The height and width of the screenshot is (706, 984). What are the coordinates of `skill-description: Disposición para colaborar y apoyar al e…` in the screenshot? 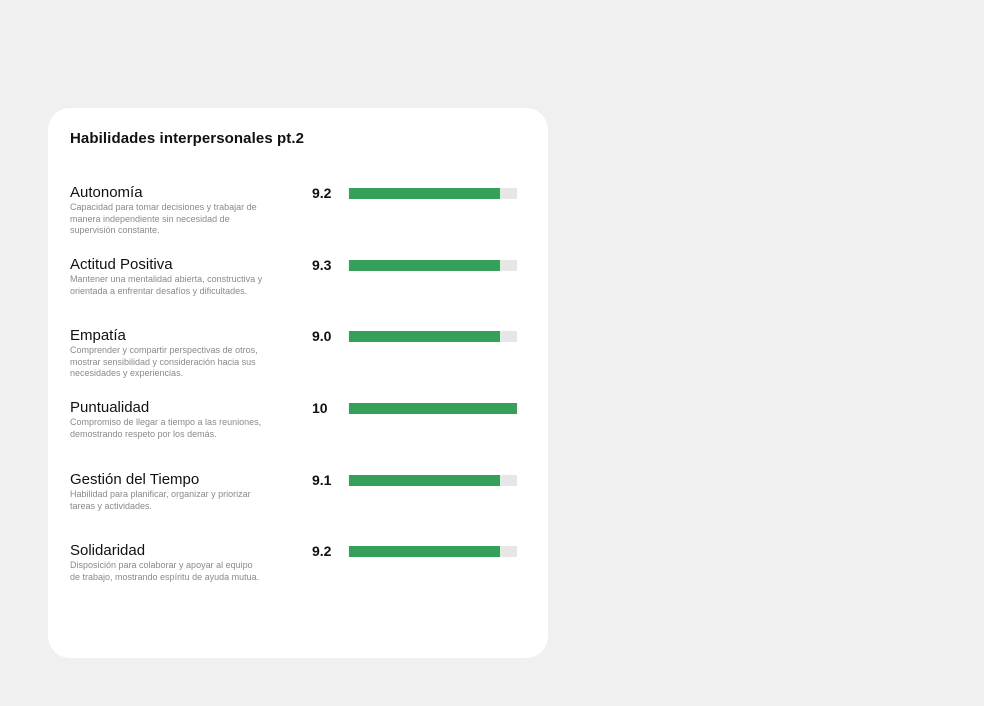 It's located at (165, 571).